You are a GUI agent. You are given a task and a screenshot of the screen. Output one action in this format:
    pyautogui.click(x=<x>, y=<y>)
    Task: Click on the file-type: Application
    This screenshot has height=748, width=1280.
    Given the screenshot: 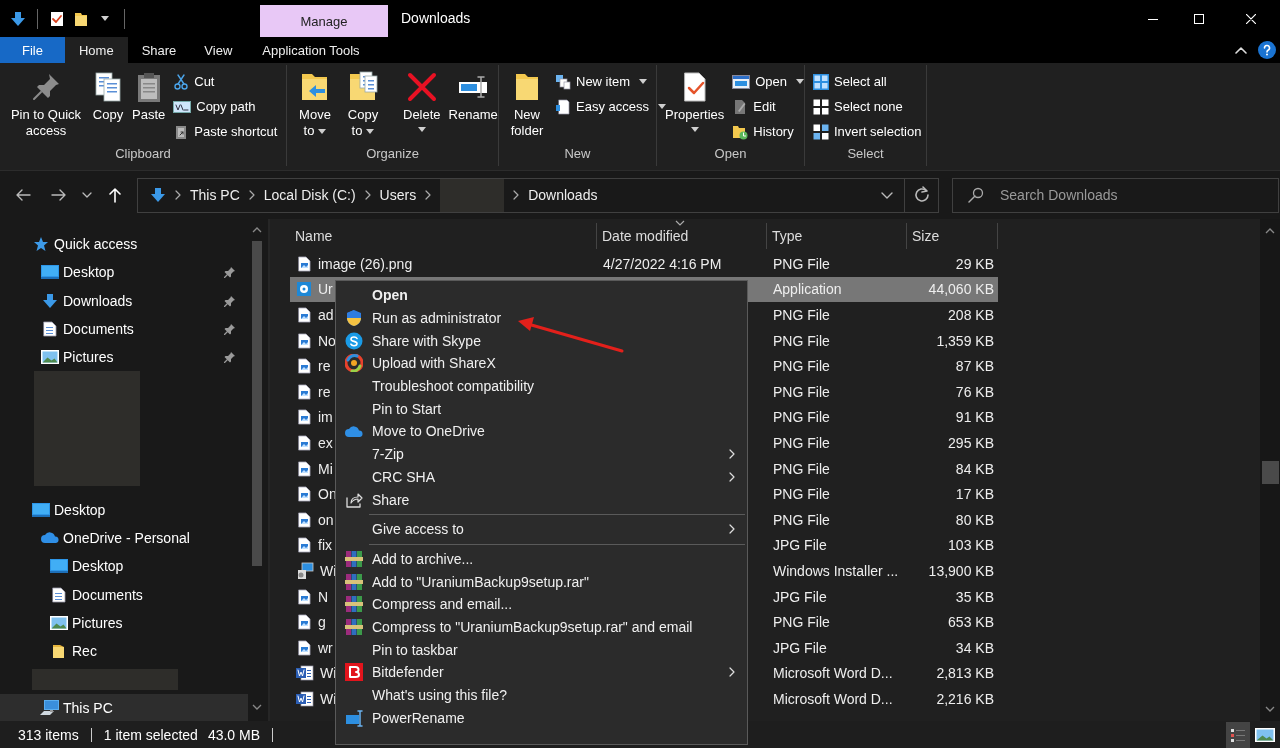 What is the action you would take?
    pyautogui.click(x=807, y=289)
    